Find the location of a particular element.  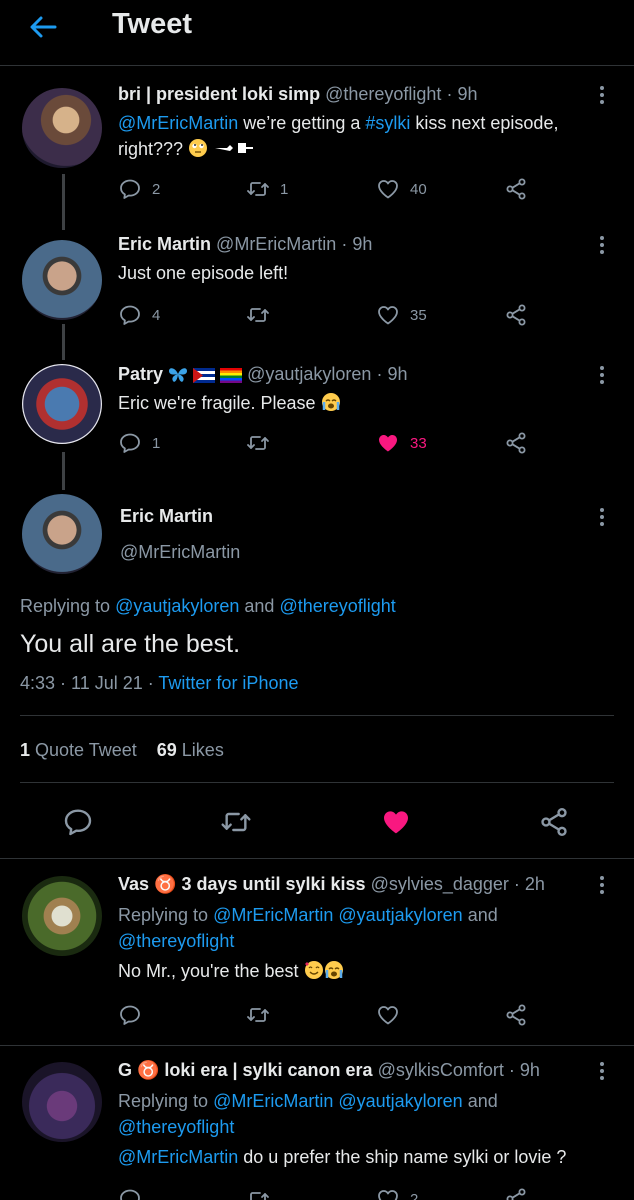

like-button: 2 is located at coordinates (397, 1192).